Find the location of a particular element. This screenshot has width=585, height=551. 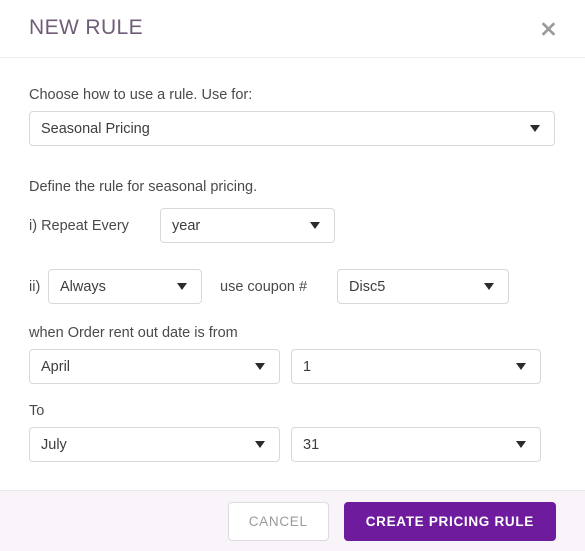

to-day-select: 31 is located at coordinates (416, 444).